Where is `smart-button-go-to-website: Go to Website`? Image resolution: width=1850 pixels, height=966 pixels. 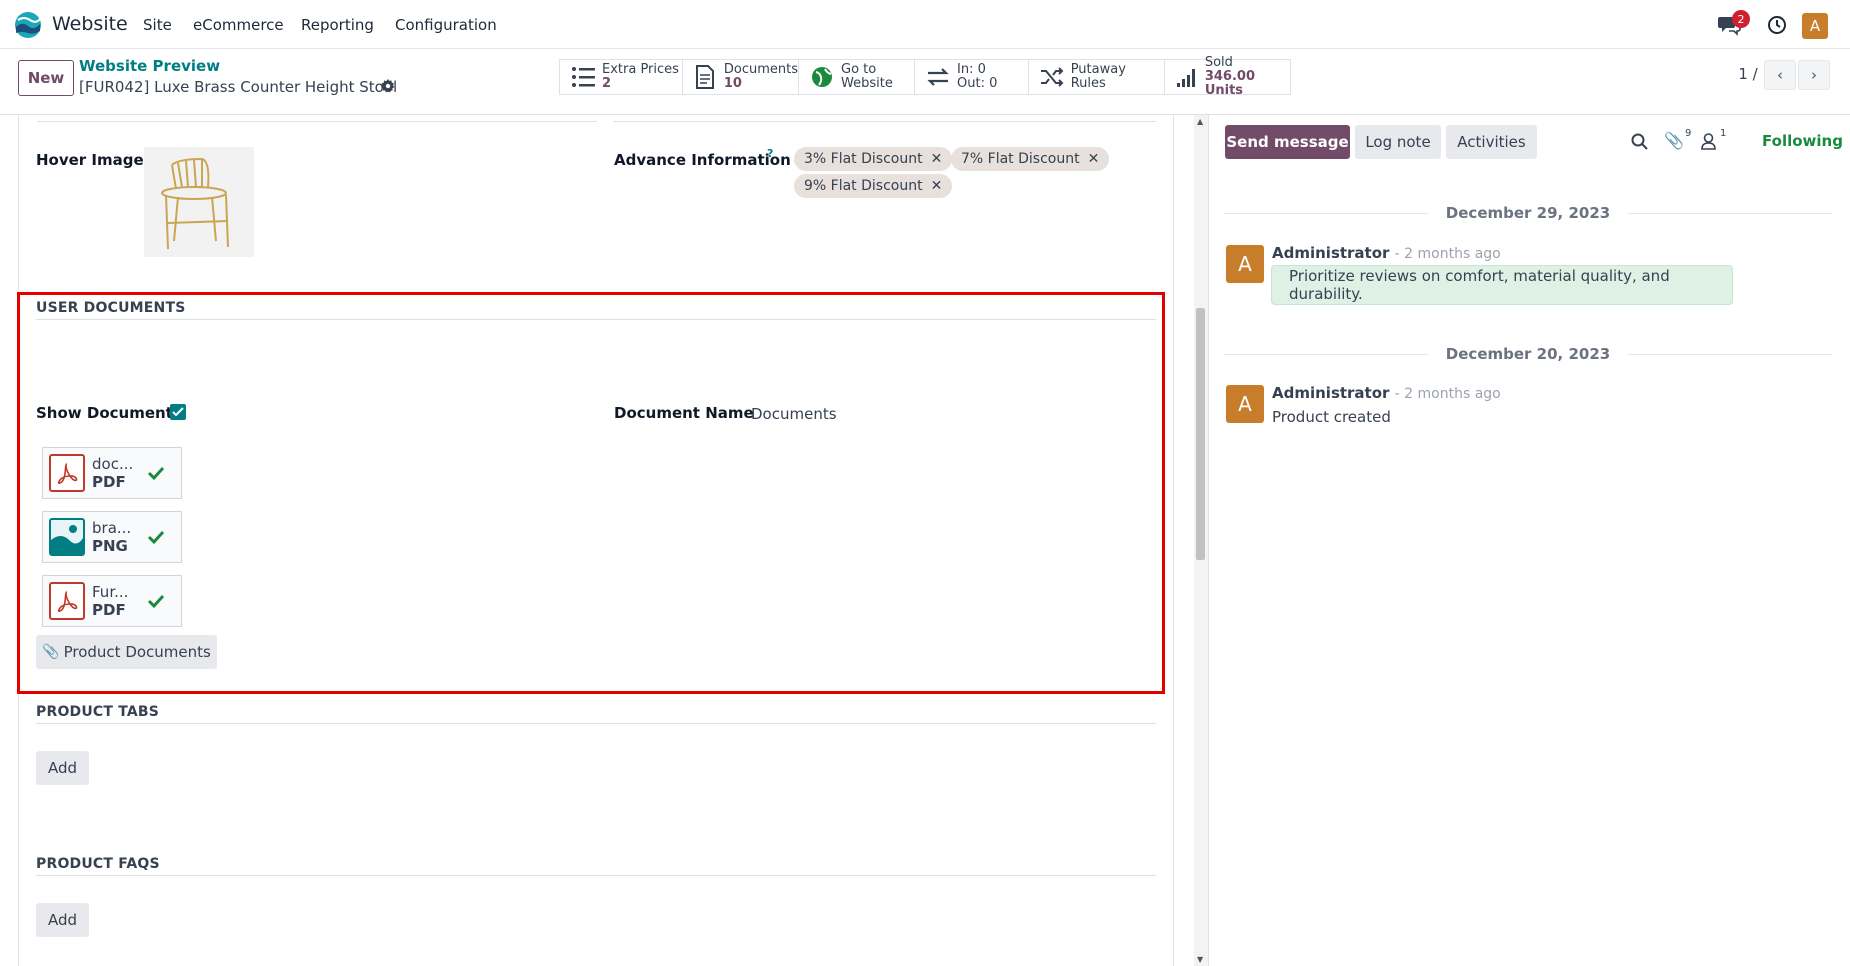 smart-button-go-to-website: Go to Website is located at coordinates (856, 77).